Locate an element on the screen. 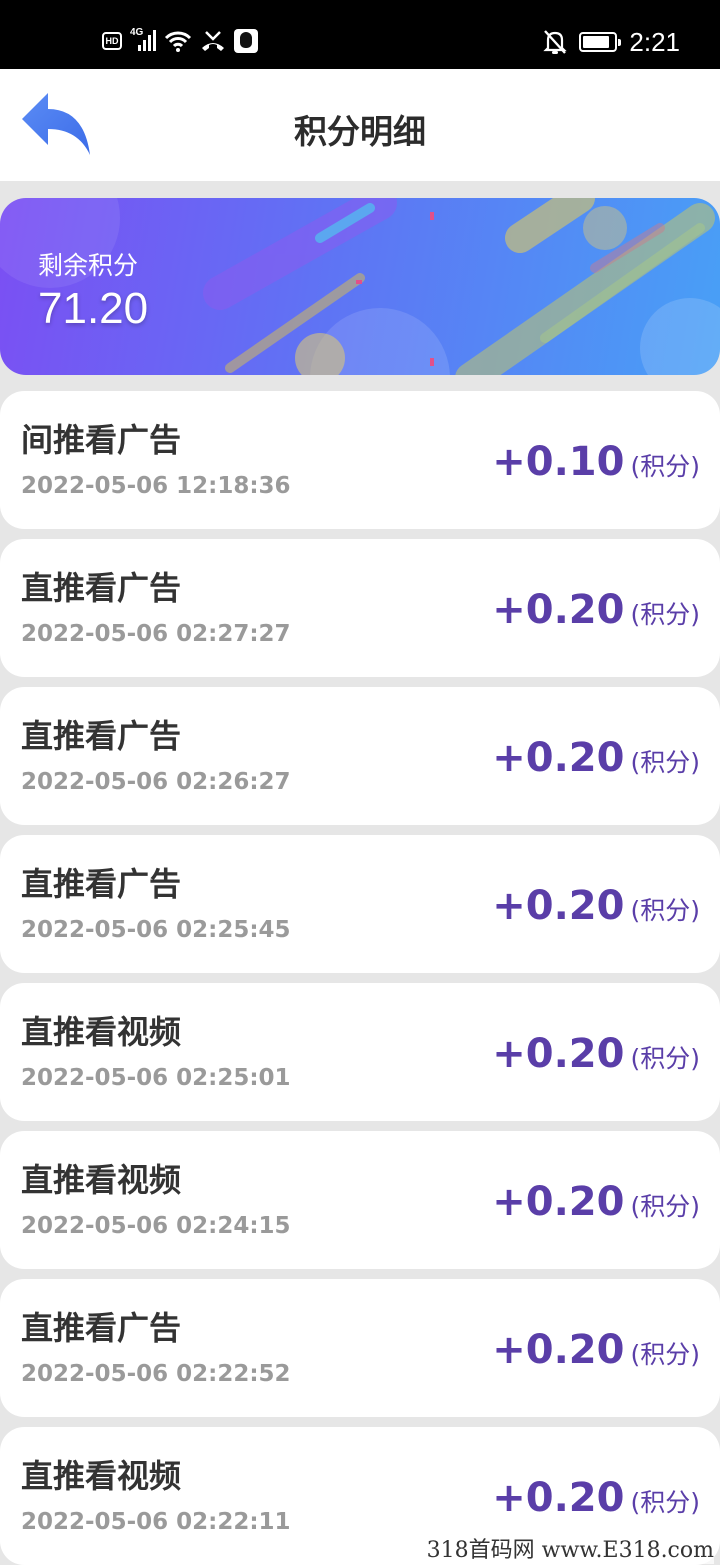 The width and height of the screenshot is (720, 1565). signal-icon: 4G is located at coordinates (143, 40).